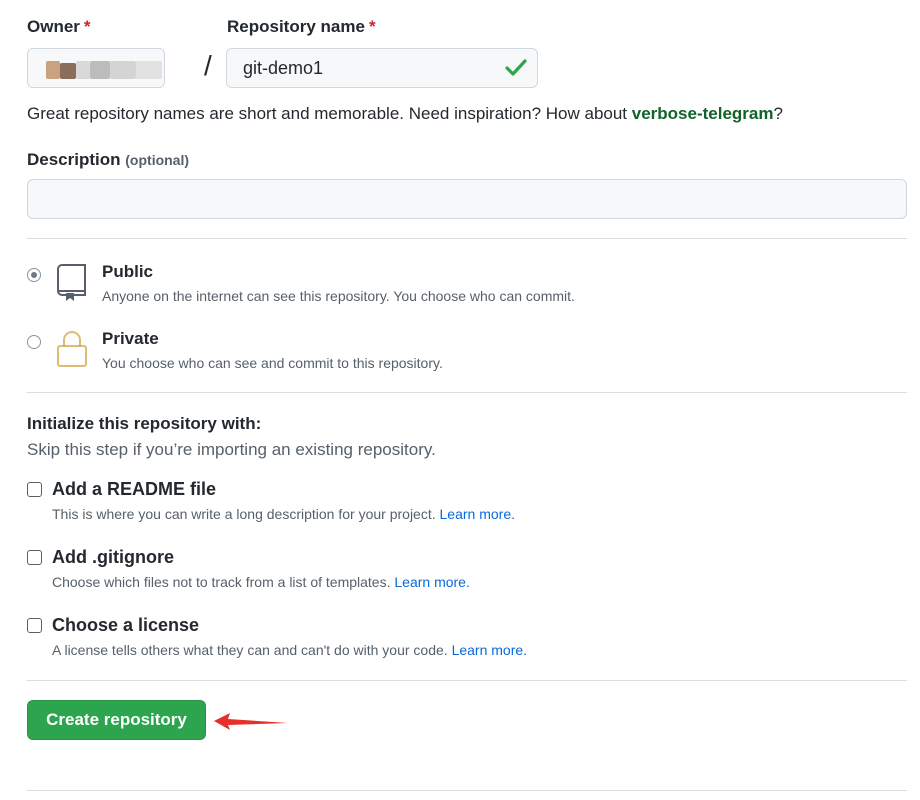 The width and height of the screenshot is (920, 800). I want to click on optional-note: (optional), so click(157, 160).